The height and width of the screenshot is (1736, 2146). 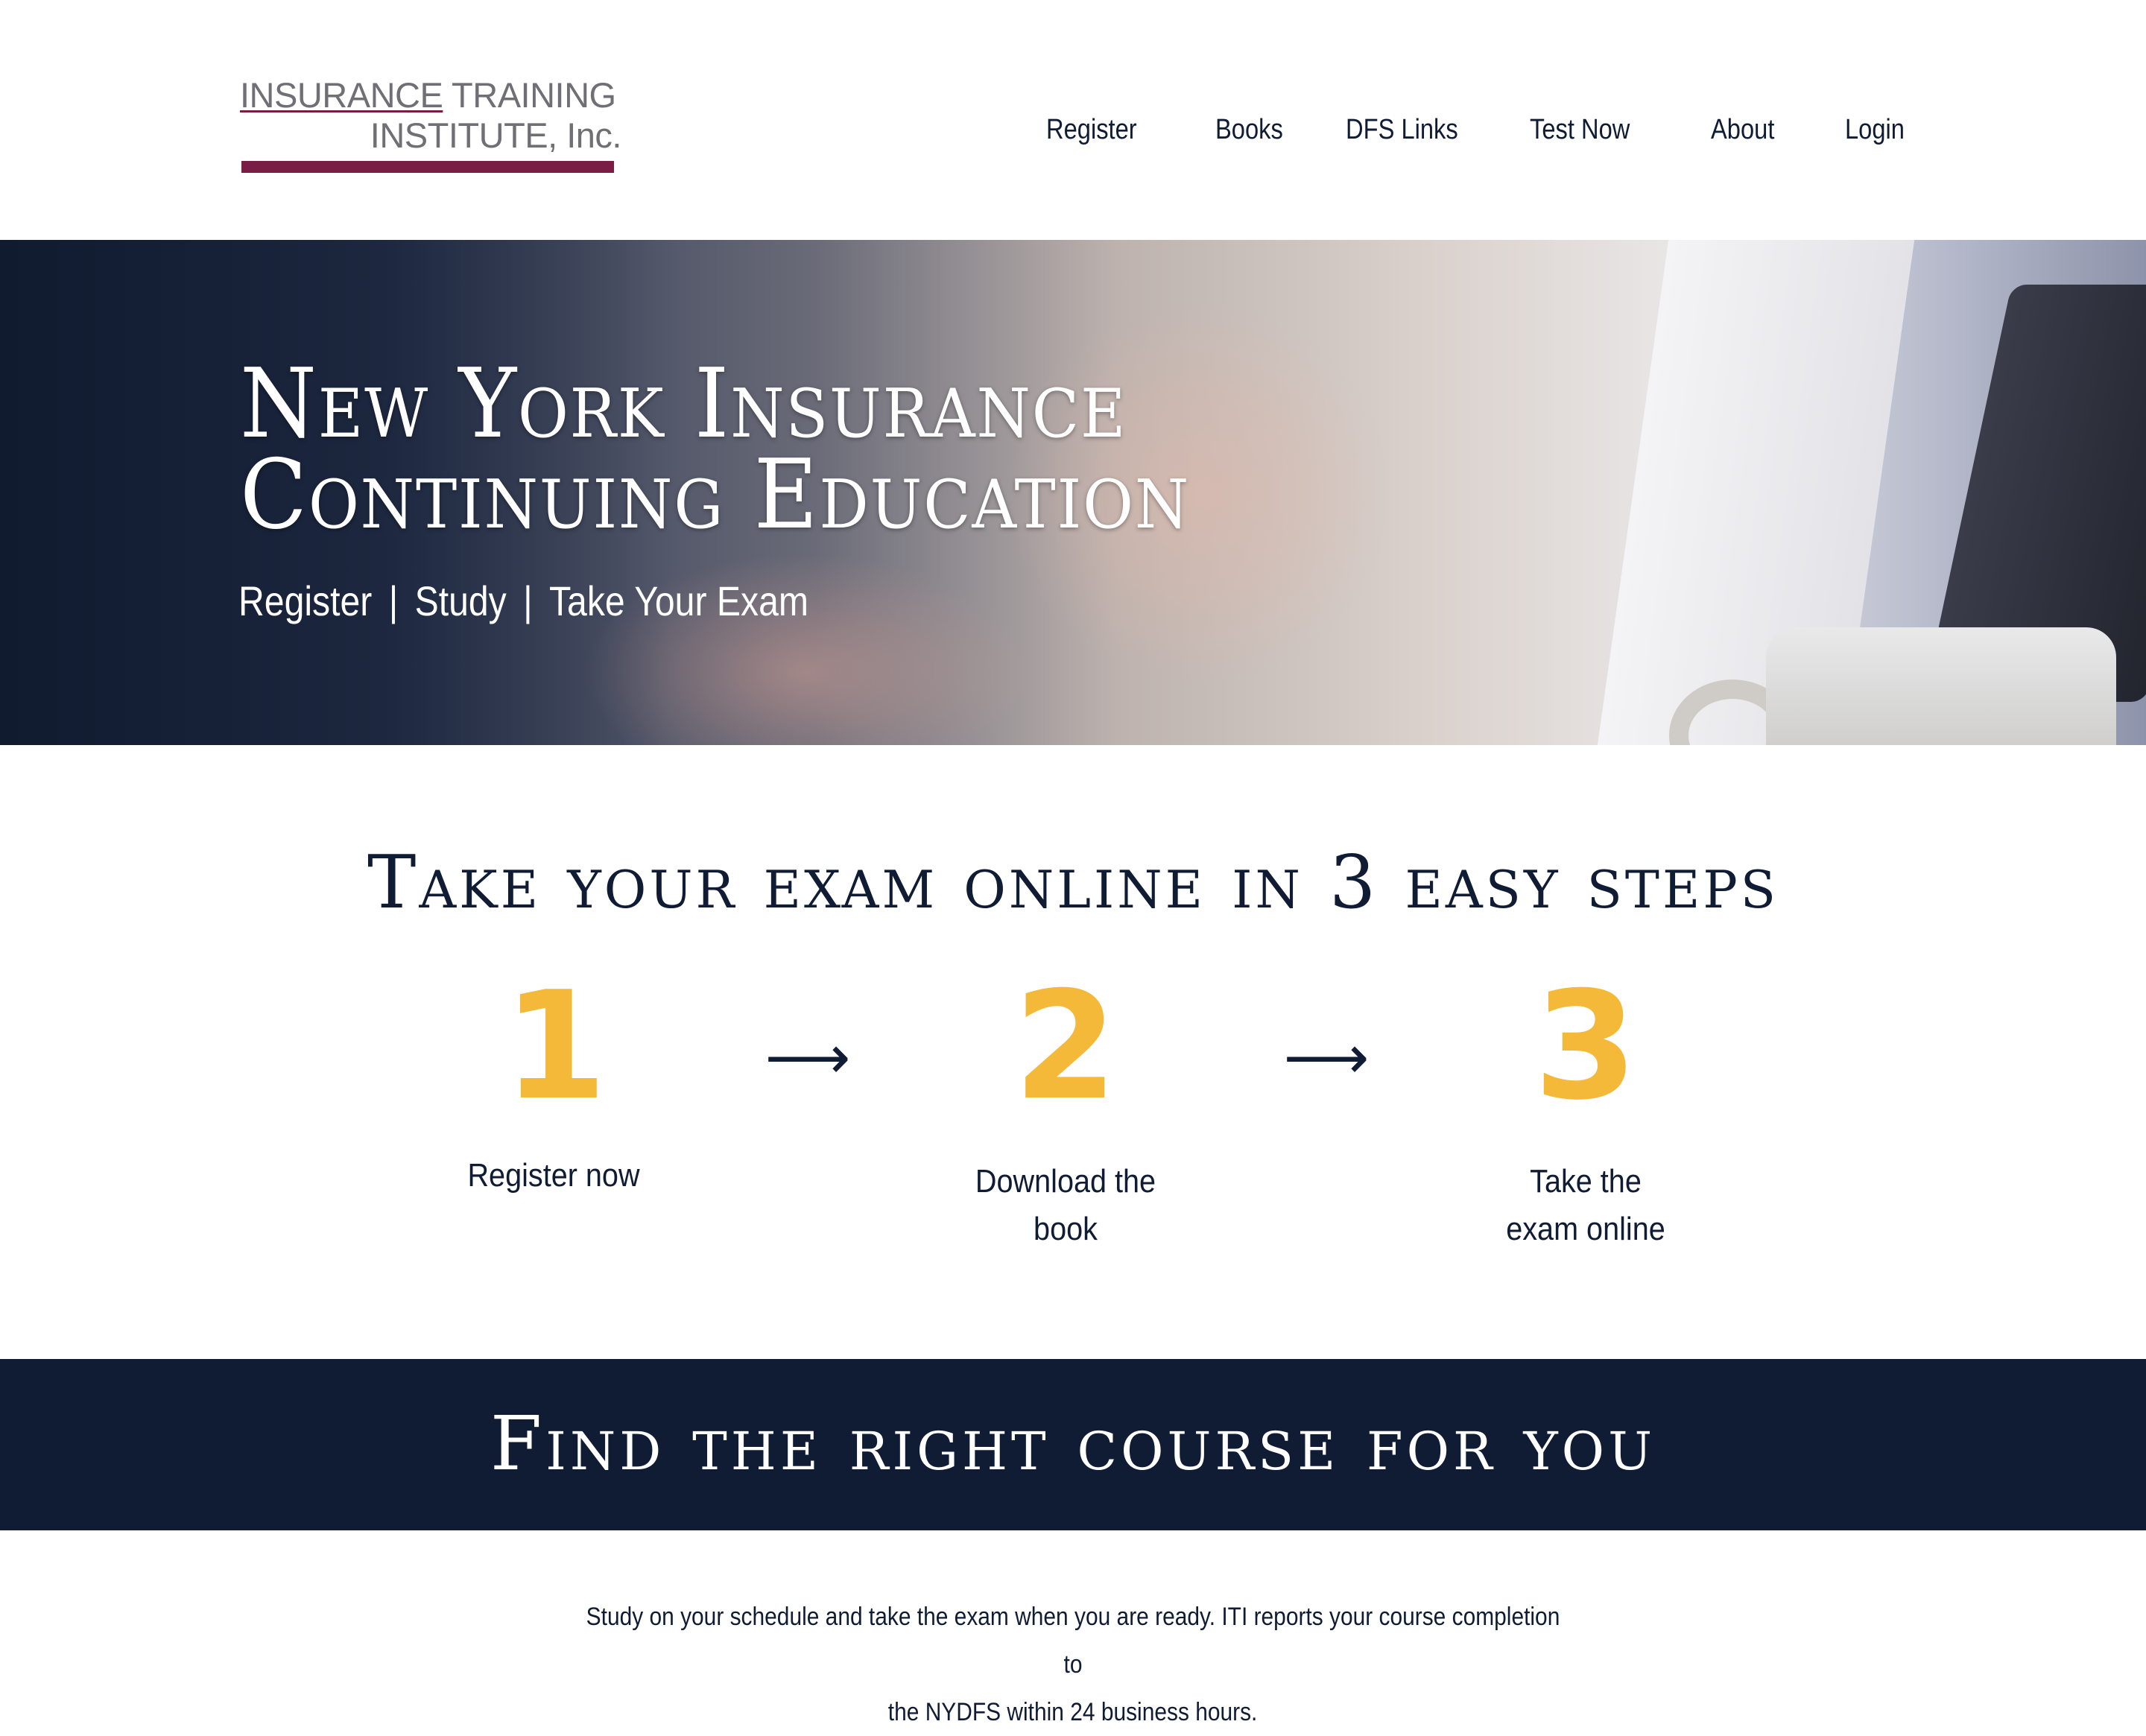 What do you see at coordinates (461, 600) in the screenshot?
I see `hero-link-study: Study` at bounding box center [461, 600].